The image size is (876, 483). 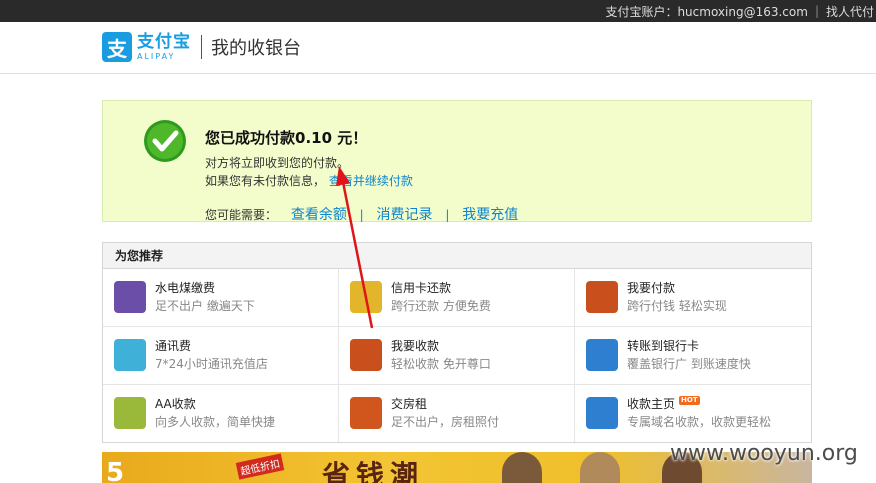 What do you see at coordinates (689, 364) in the screenshot?
I see `service-subtitle: 覆盖银行广 到账速度快` at bounding box center [689, 364].